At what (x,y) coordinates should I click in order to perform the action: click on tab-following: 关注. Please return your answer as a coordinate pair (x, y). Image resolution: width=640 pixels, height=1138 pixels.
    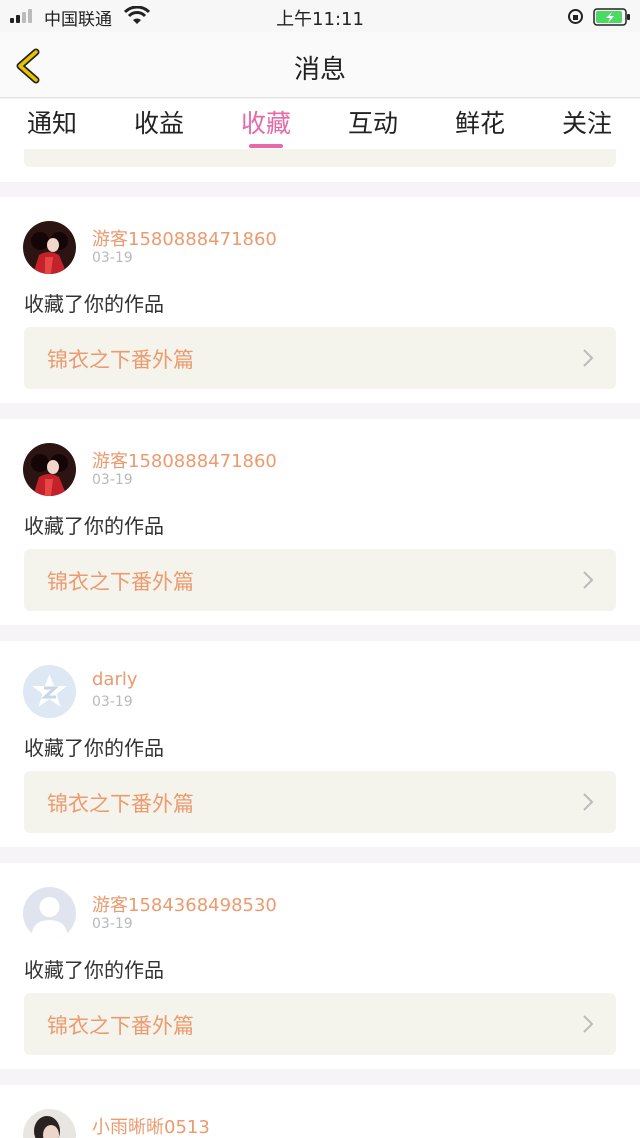
    Looking at the image, I should click on (586, 122).